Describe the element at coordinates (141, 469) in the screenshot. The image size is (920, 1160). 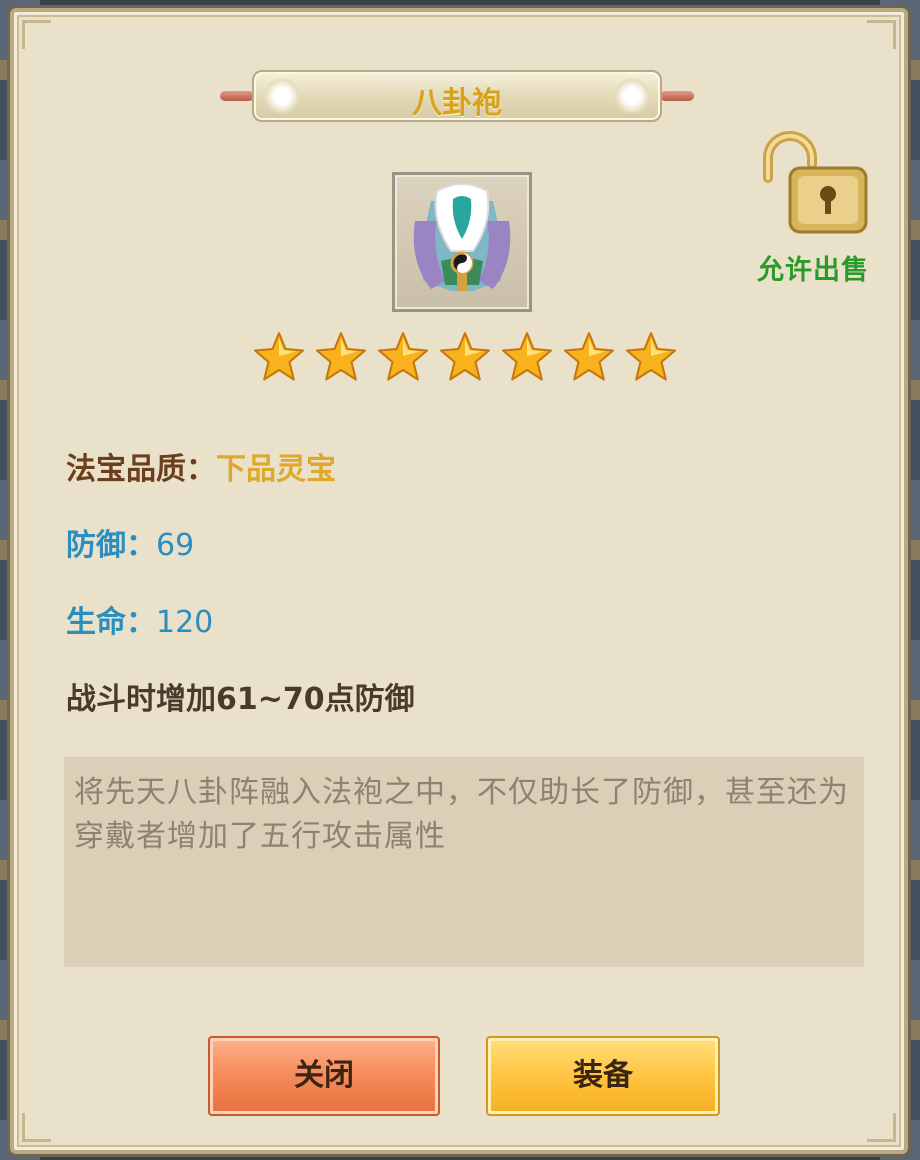
I see `quality-label: 法宝品质：` at that location.